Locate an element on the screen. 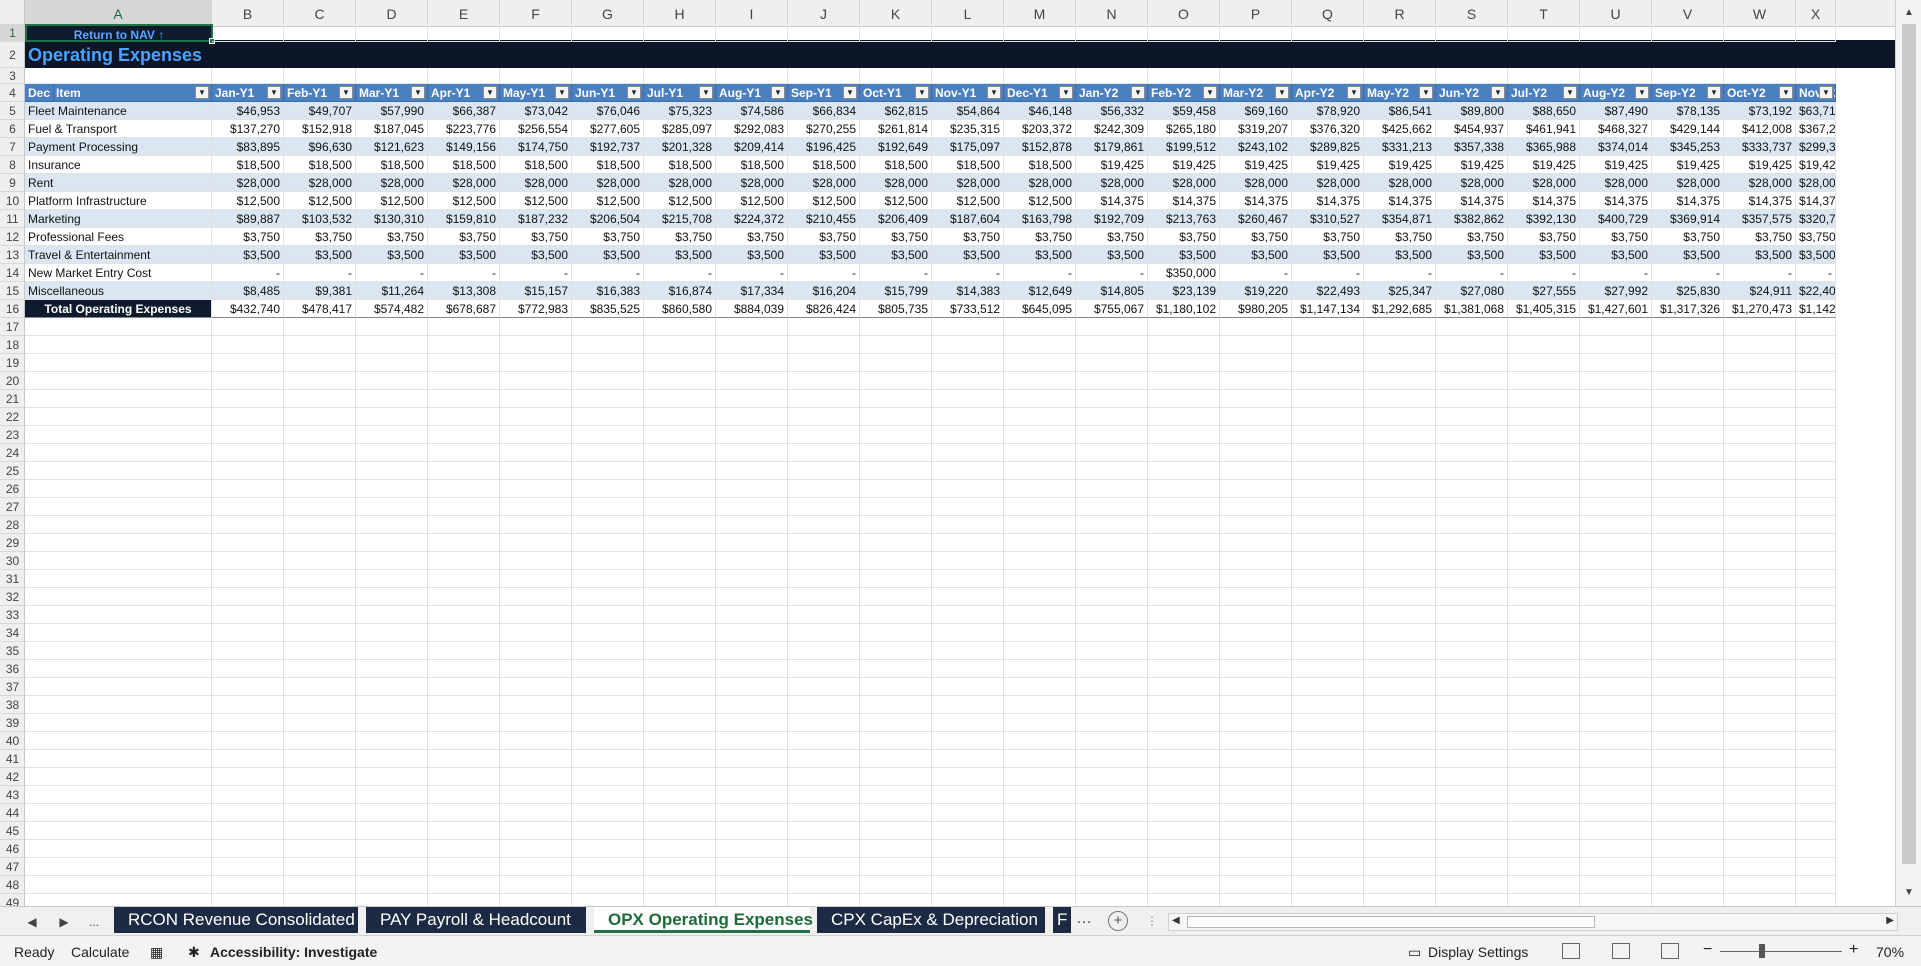 The width and height of the screenshot is (1921, 966). value-cell: $199,512 is located at coordinates (1184, 147).